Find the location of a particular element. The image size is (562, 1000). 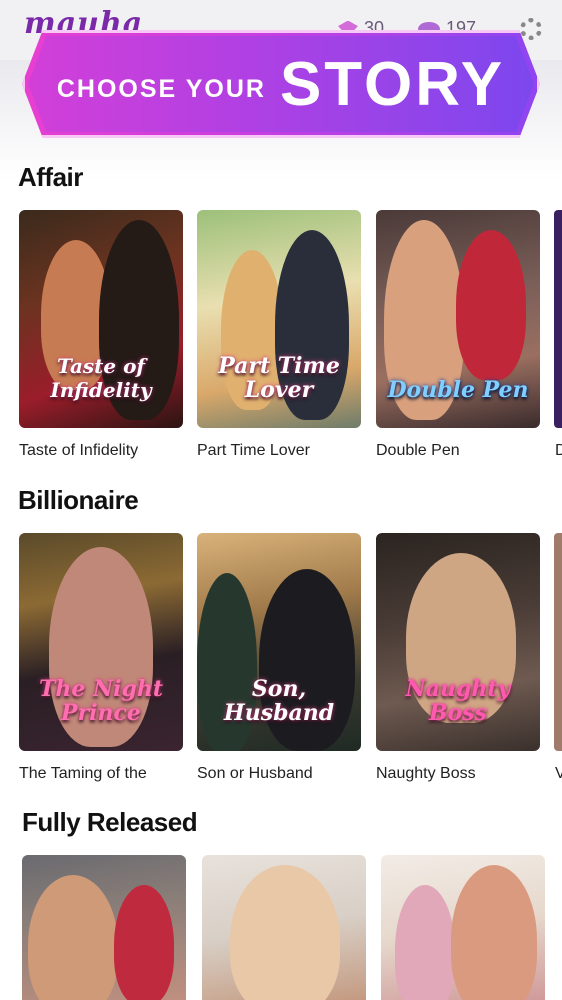

story-caption: V is located at coordinates (558, 774).